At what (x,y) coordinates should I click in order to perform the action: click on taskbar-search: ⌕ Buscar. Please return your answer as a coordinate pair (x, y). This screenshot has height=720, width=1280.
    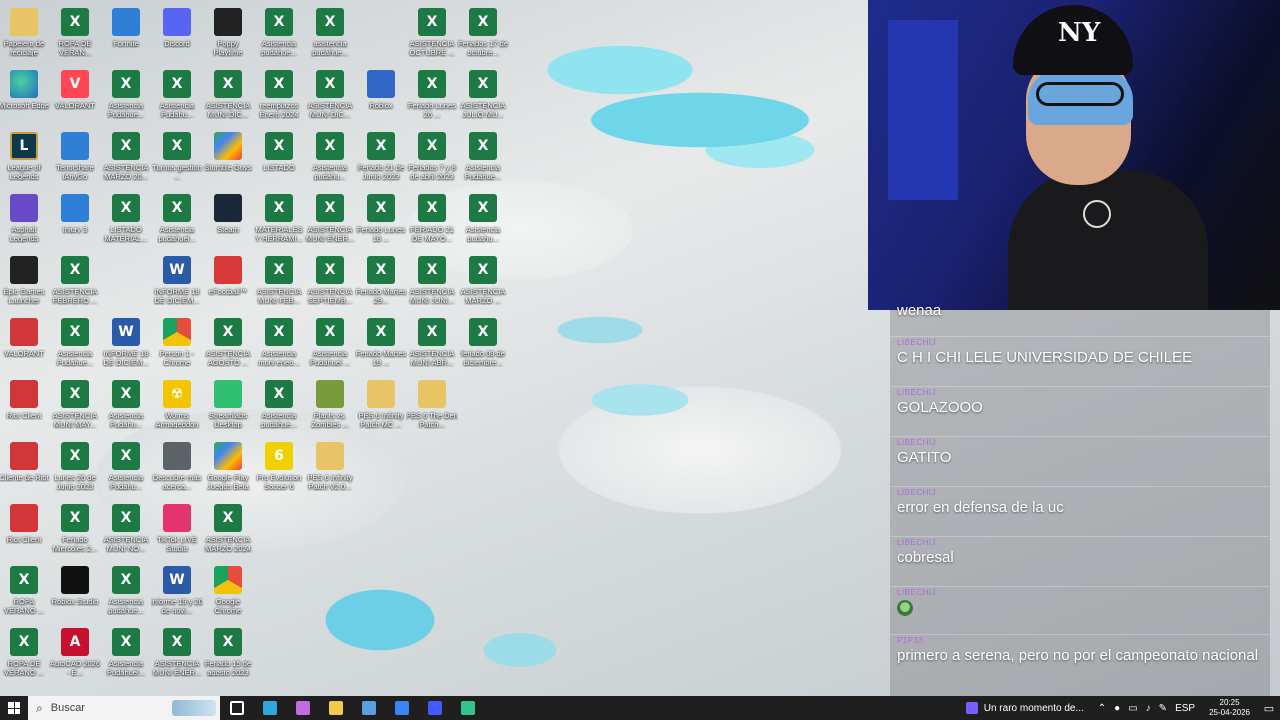
    Looking at the image, I should click on (124, 708).